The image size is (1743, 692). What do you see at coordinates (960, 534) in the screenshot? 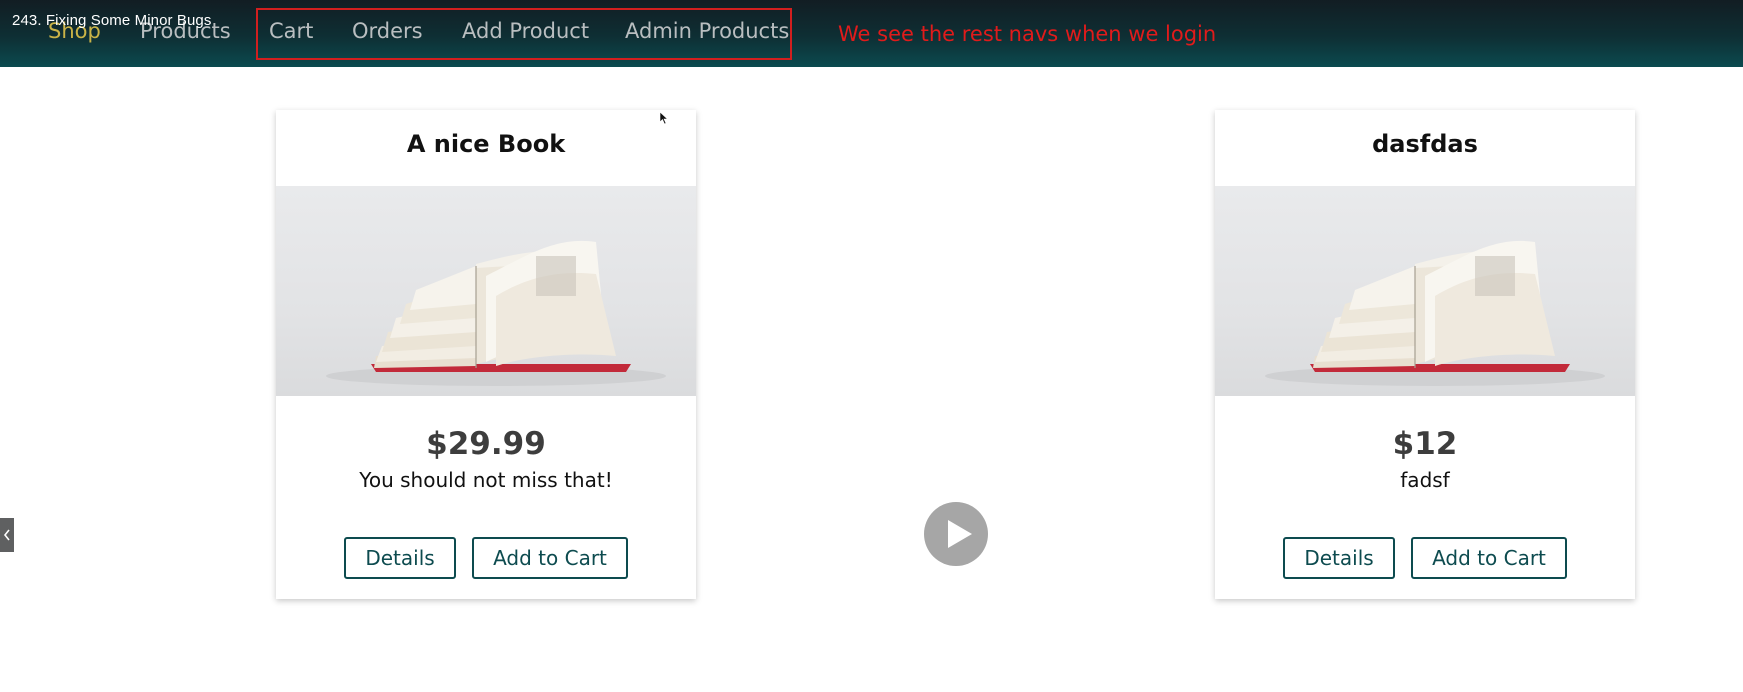
I see `play-icon` at bounding box center [960, 534].